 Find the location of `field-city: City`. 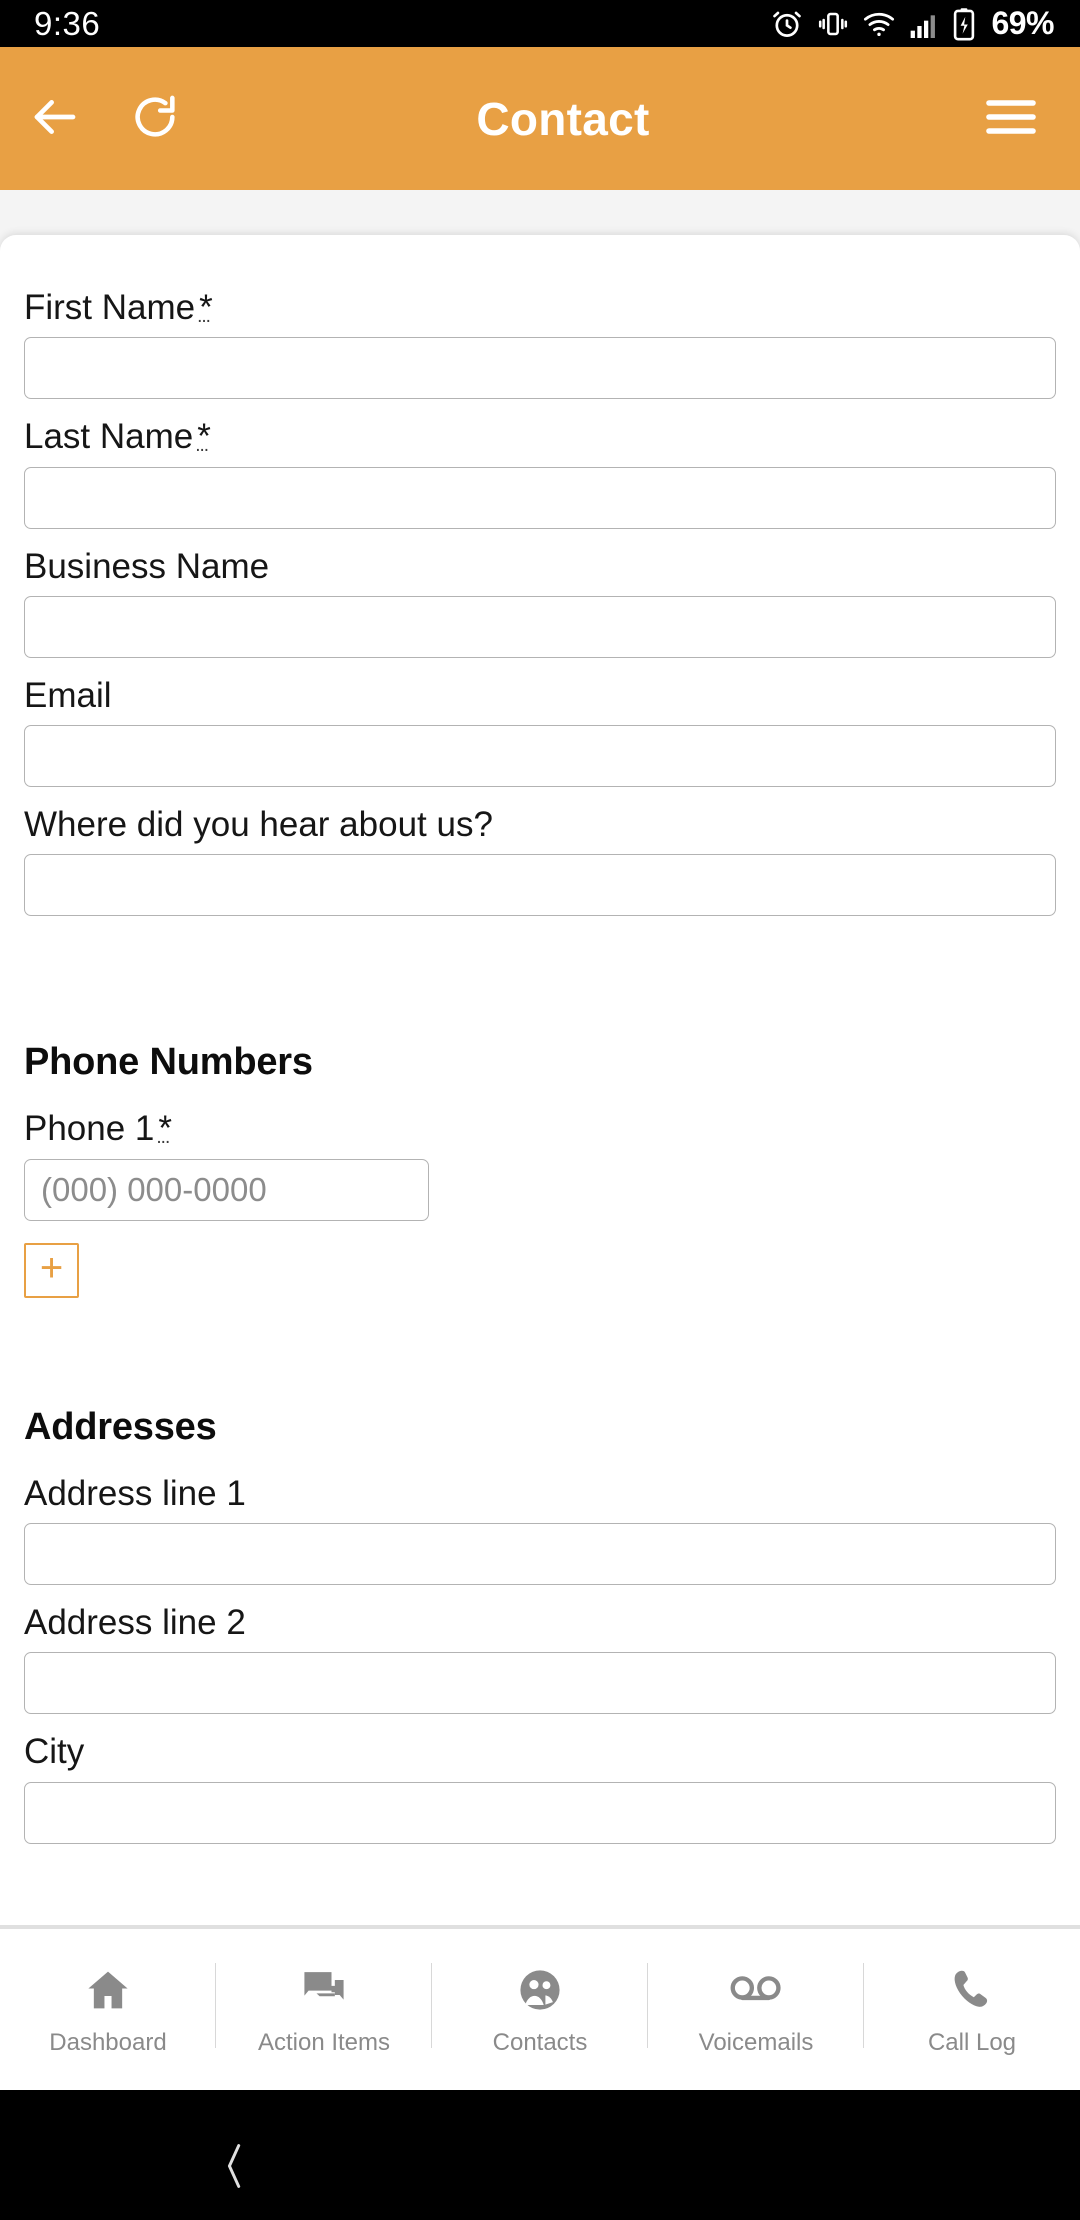

field-city: City is located at coordinates (540, 1787).